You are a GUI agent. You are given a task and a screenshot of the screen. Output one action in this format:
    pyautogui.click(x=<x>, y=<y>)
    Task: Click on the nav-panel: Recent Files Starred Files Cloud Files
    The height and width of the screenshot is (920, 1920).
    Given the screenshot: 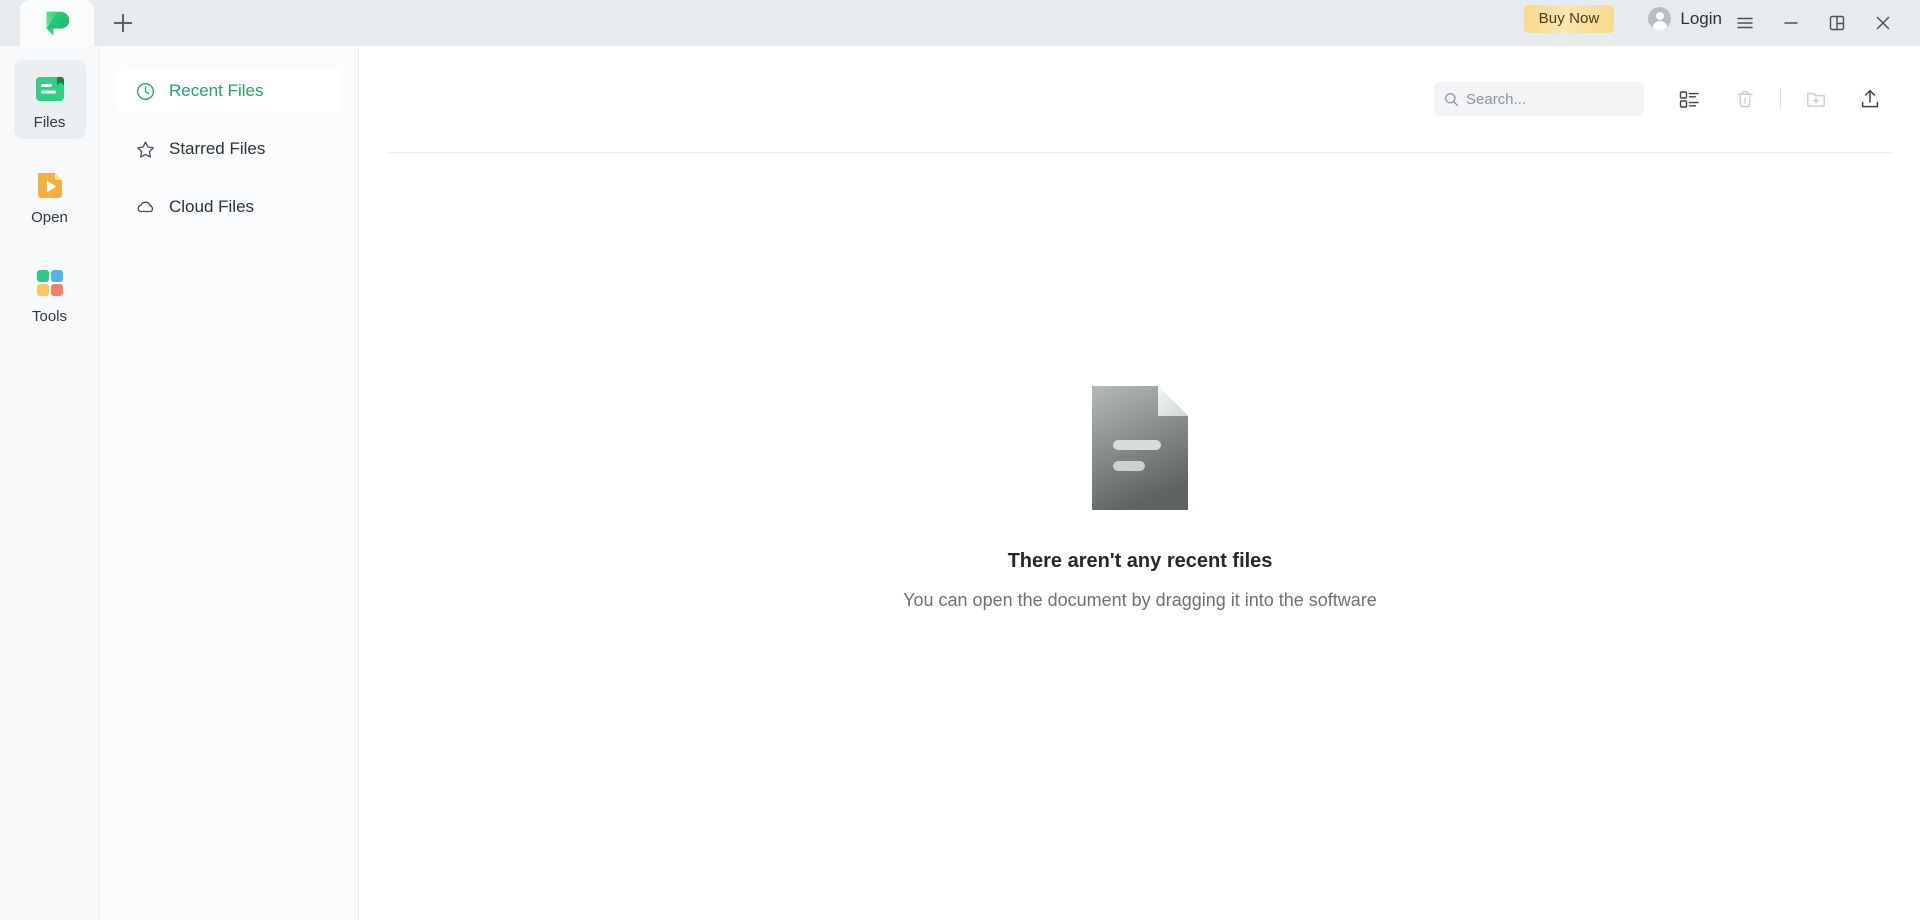 What is the action you would take?
    pyautogui.click(x=230, y=483)
    